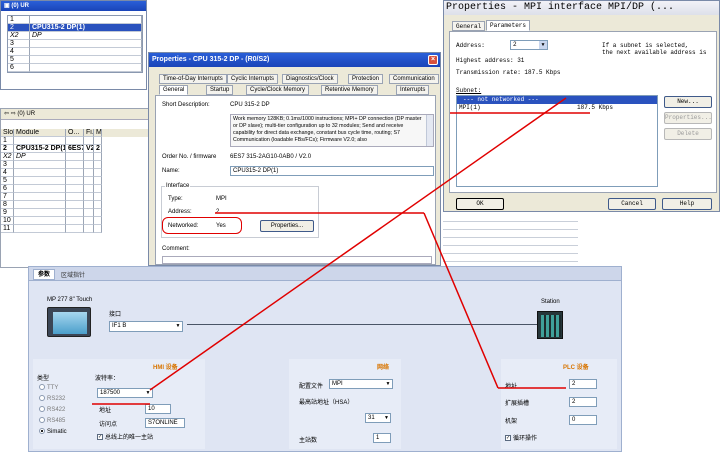 Image resolution: width=720 pixels, height=452 pixels. Describe the element at coordinates (176, 249) in the screenshot. I see `comment-label: Comment:` at that location.